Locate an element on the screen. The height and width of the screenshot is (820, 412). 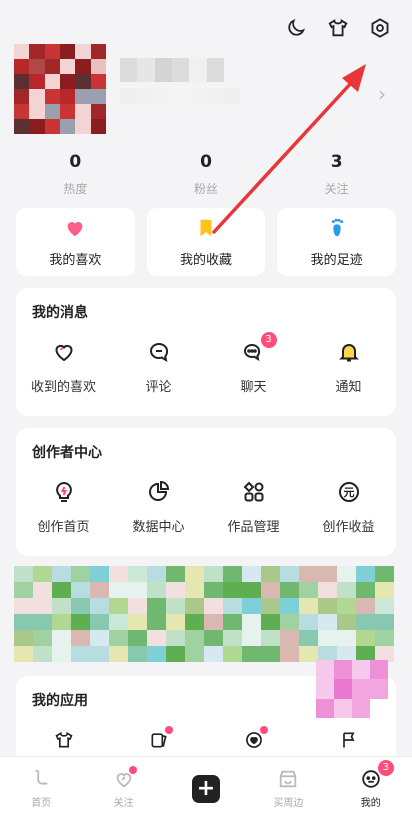
stats-row: 0 热度 0 粉丝 3 关注 is located at coordinates (206, 174).